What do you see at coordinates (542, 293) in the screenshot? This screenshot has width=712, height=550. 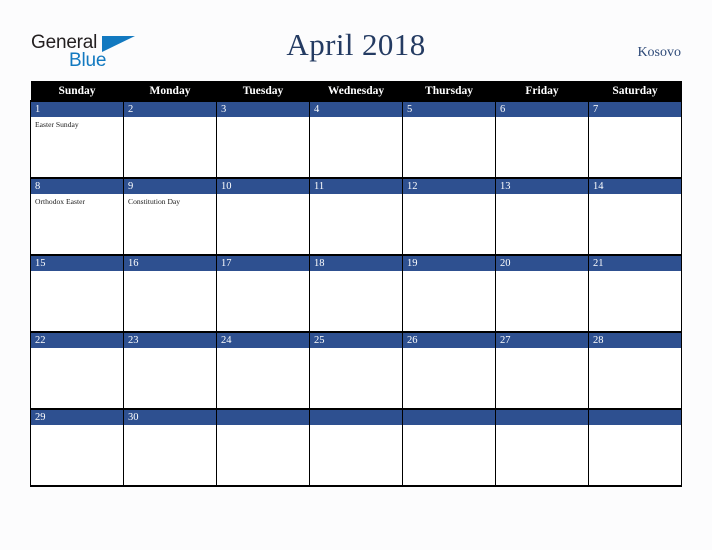 I see `calendar-day-cell: 20` at bounding box center [542, 293].